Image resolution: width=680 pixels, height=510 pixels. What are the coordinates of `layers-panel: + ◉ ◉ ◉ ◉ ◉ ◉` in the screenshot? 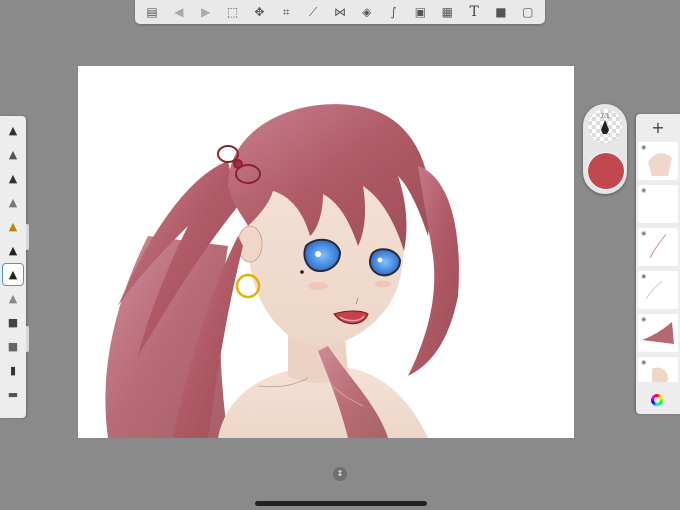 It's located at (658, 264).